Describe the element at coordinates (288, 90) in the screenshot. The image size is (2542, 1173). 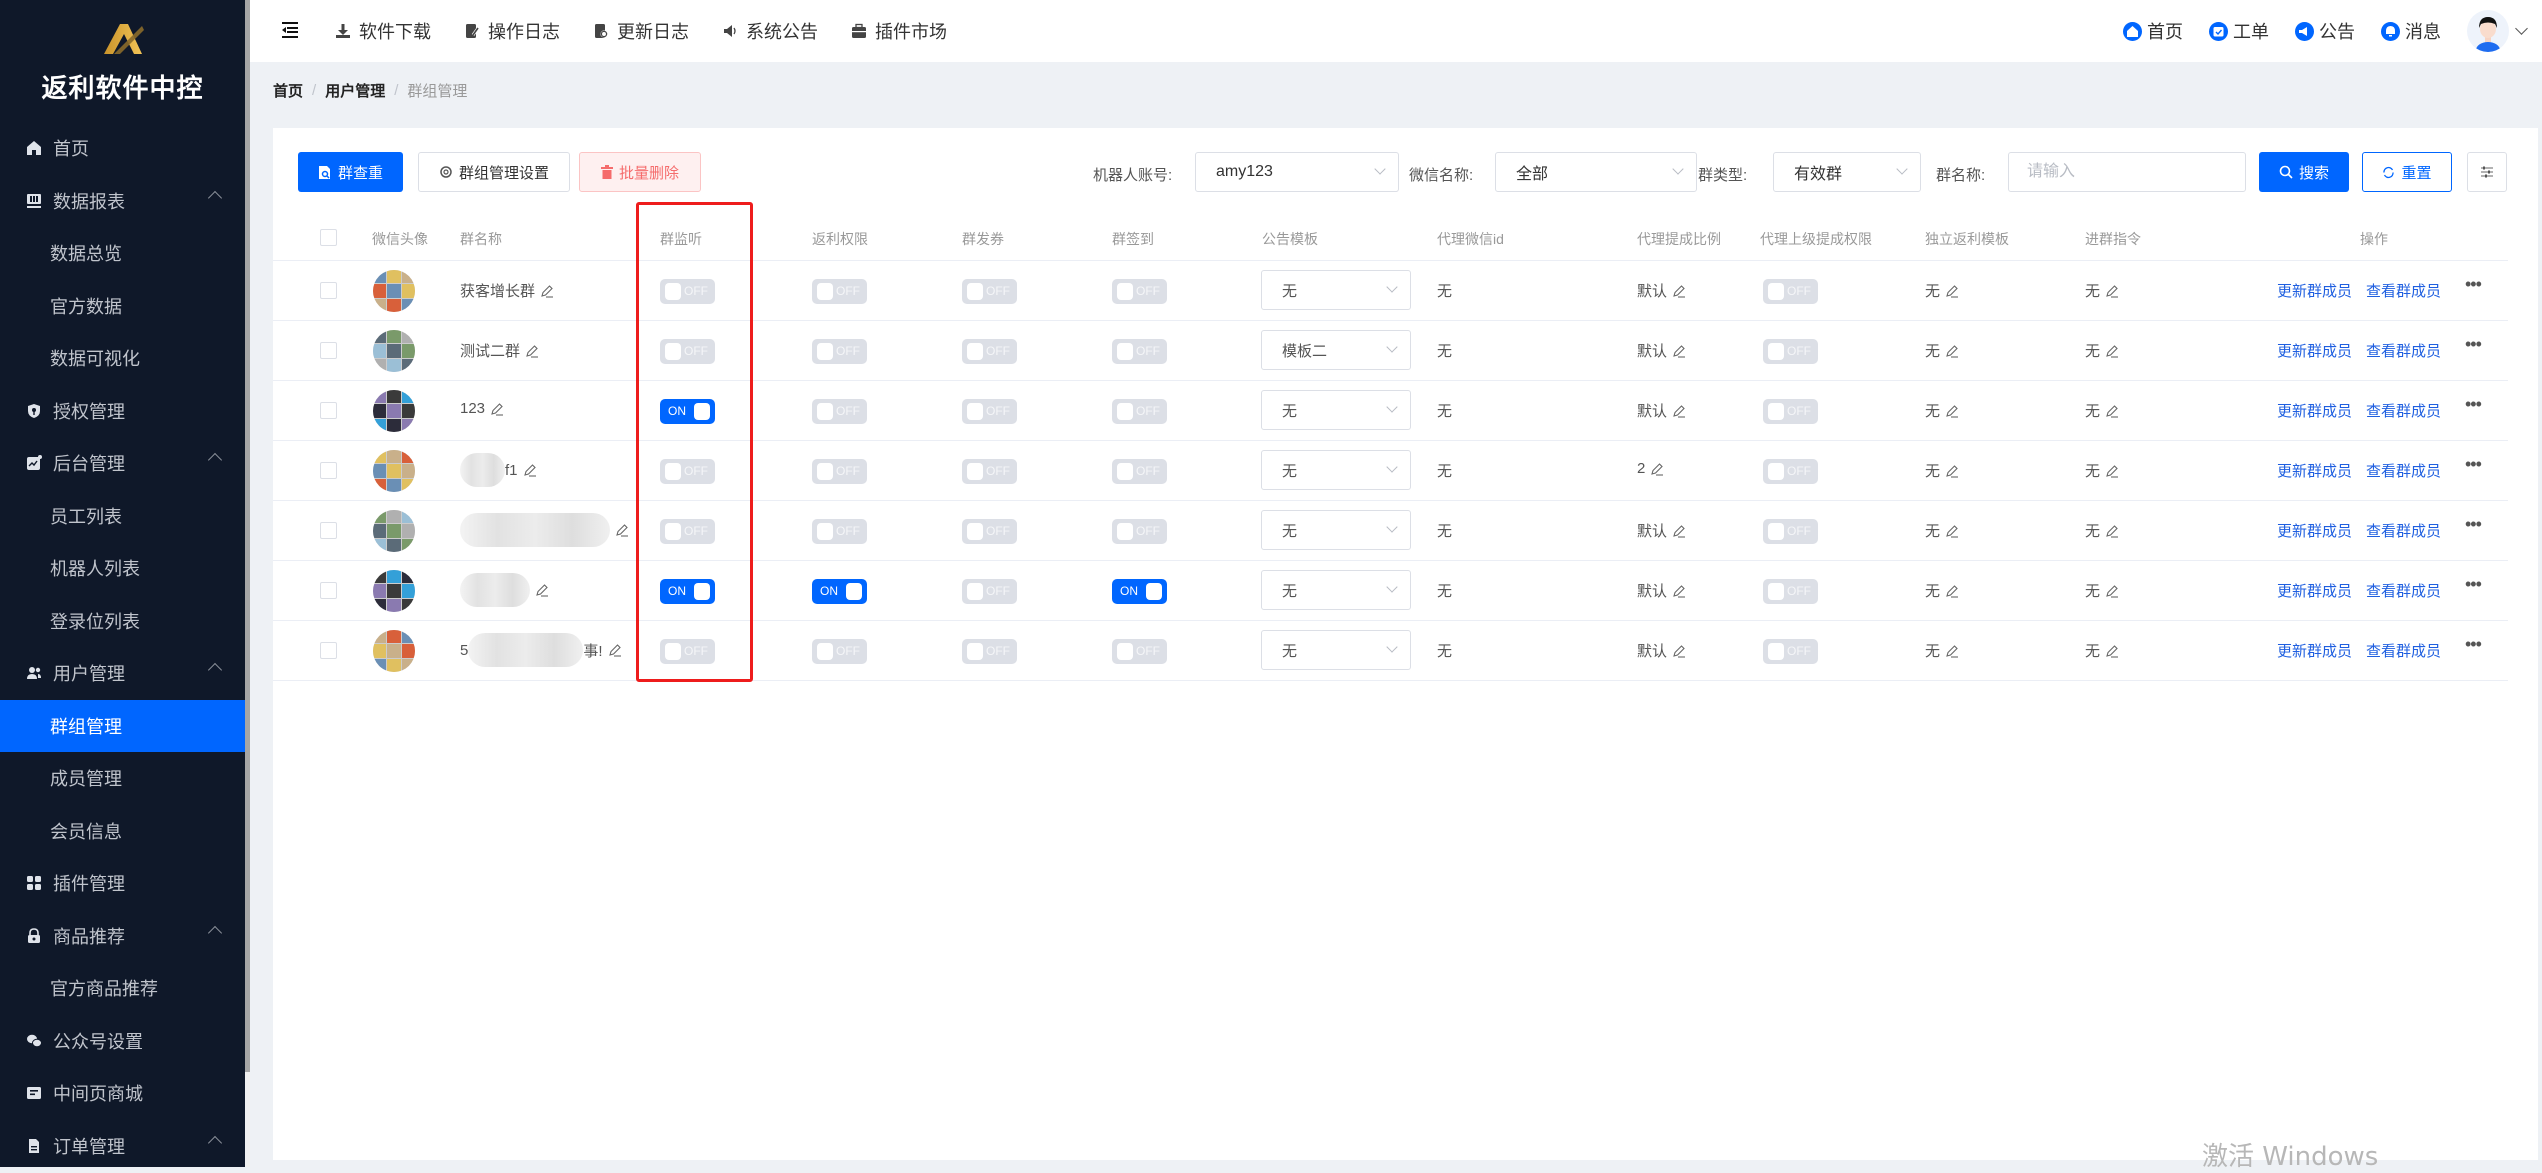
I see `breadcrumb-home: 首页` at that location.